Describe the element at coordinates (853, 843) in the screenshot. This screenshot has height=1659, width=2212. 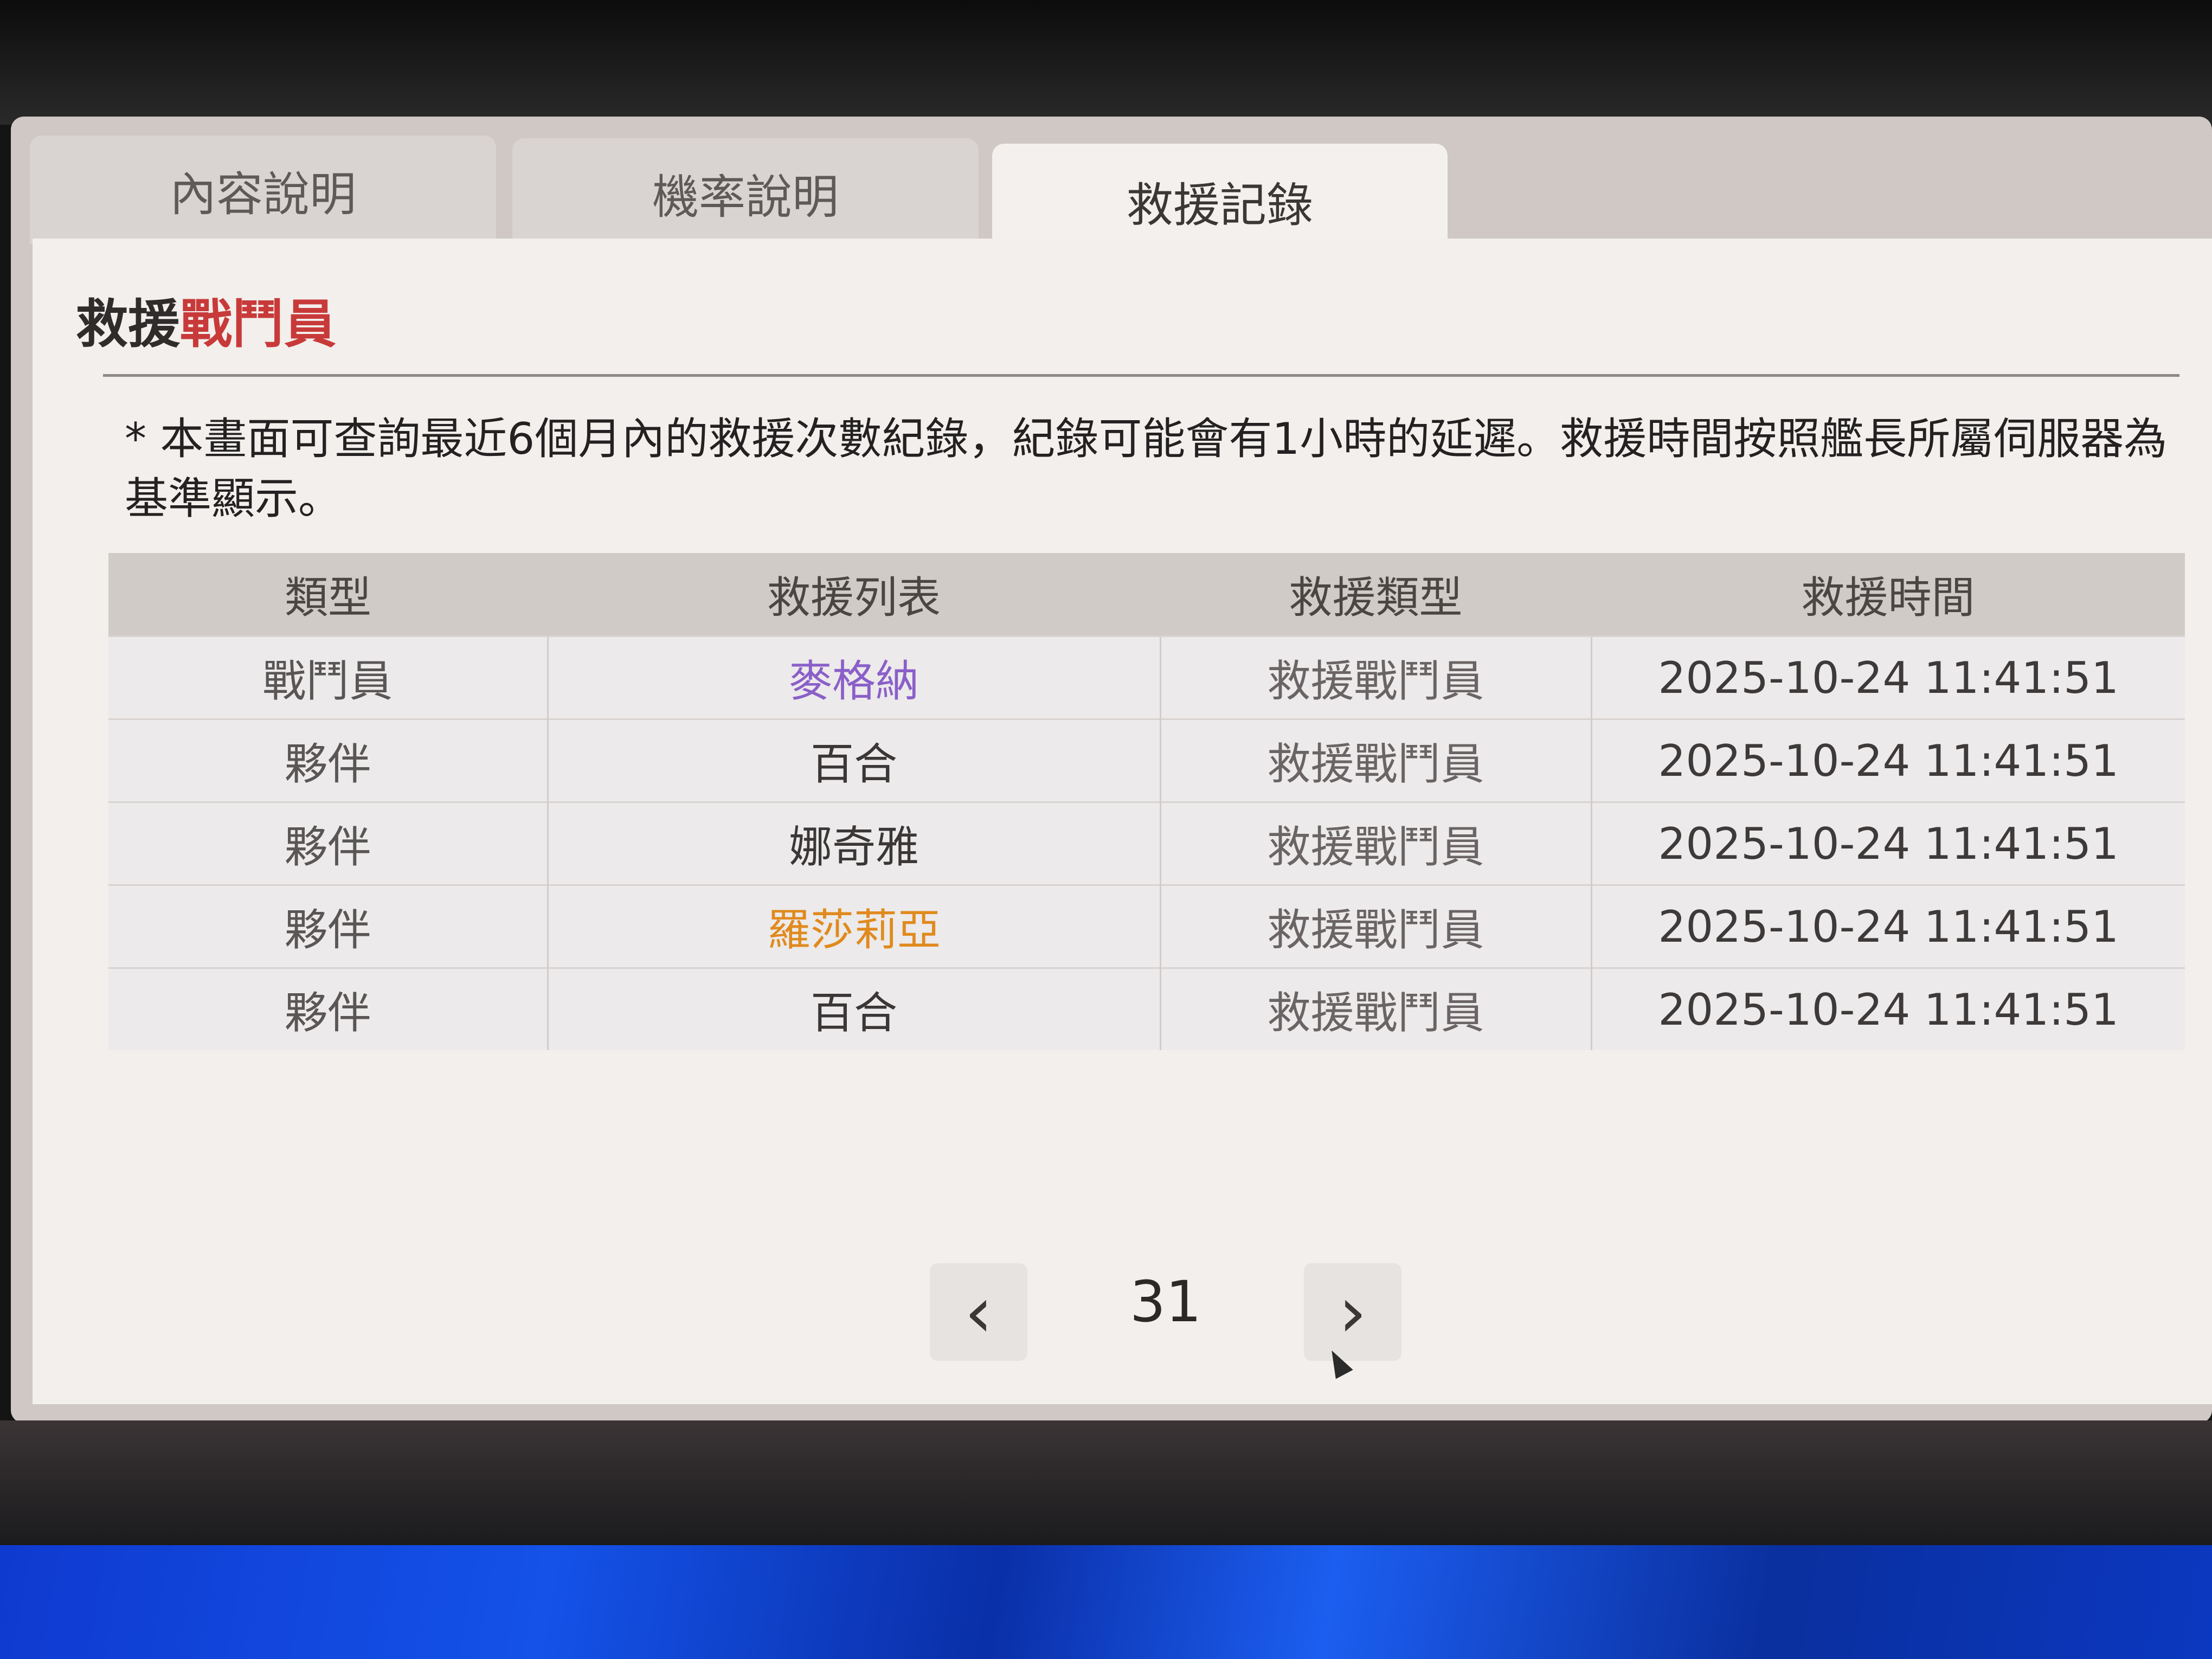
I see `cell-name: 娜奇雅` at that location.